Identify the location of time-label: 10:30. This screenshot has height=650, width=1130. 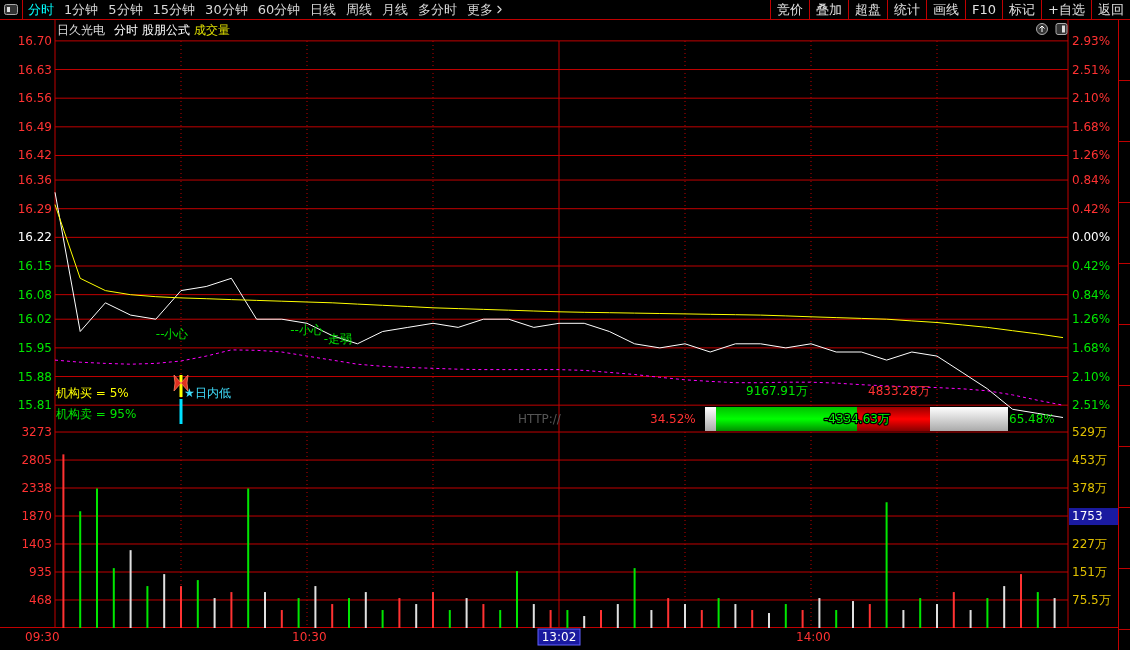
(309, 637).